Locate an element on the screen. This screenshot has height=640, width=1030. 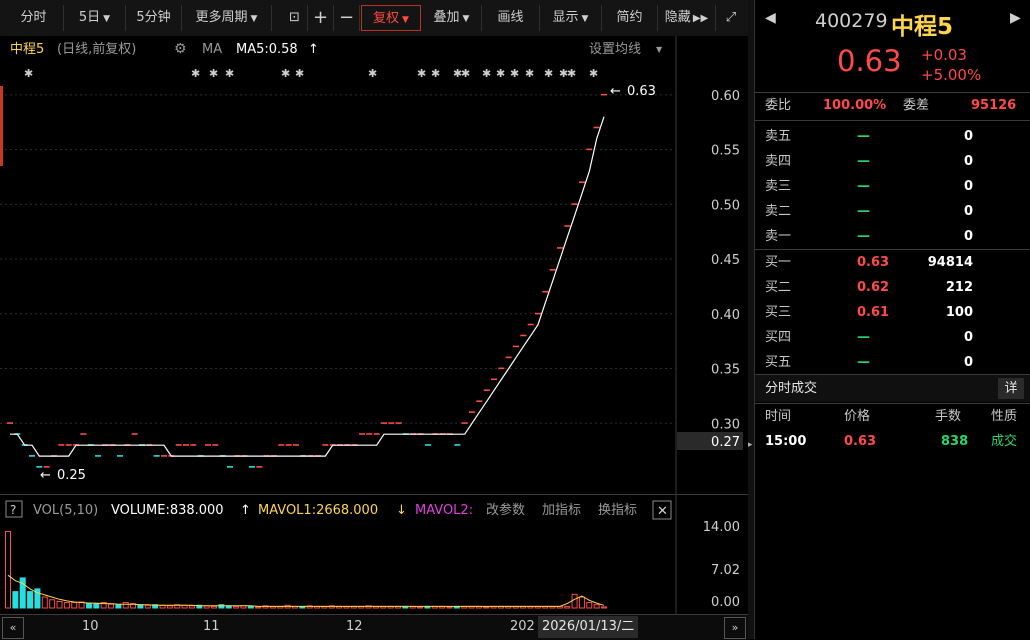
tab-5day: 5日 ▼ is located at coordinates (95, 18).